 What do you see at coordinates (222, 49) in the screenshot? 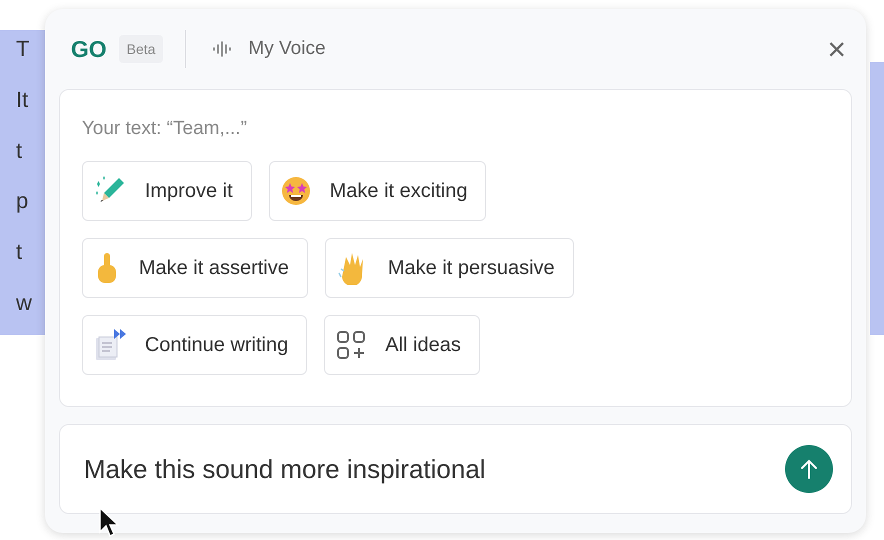
I see `waveform-icon` at bounding box center [222, 49].